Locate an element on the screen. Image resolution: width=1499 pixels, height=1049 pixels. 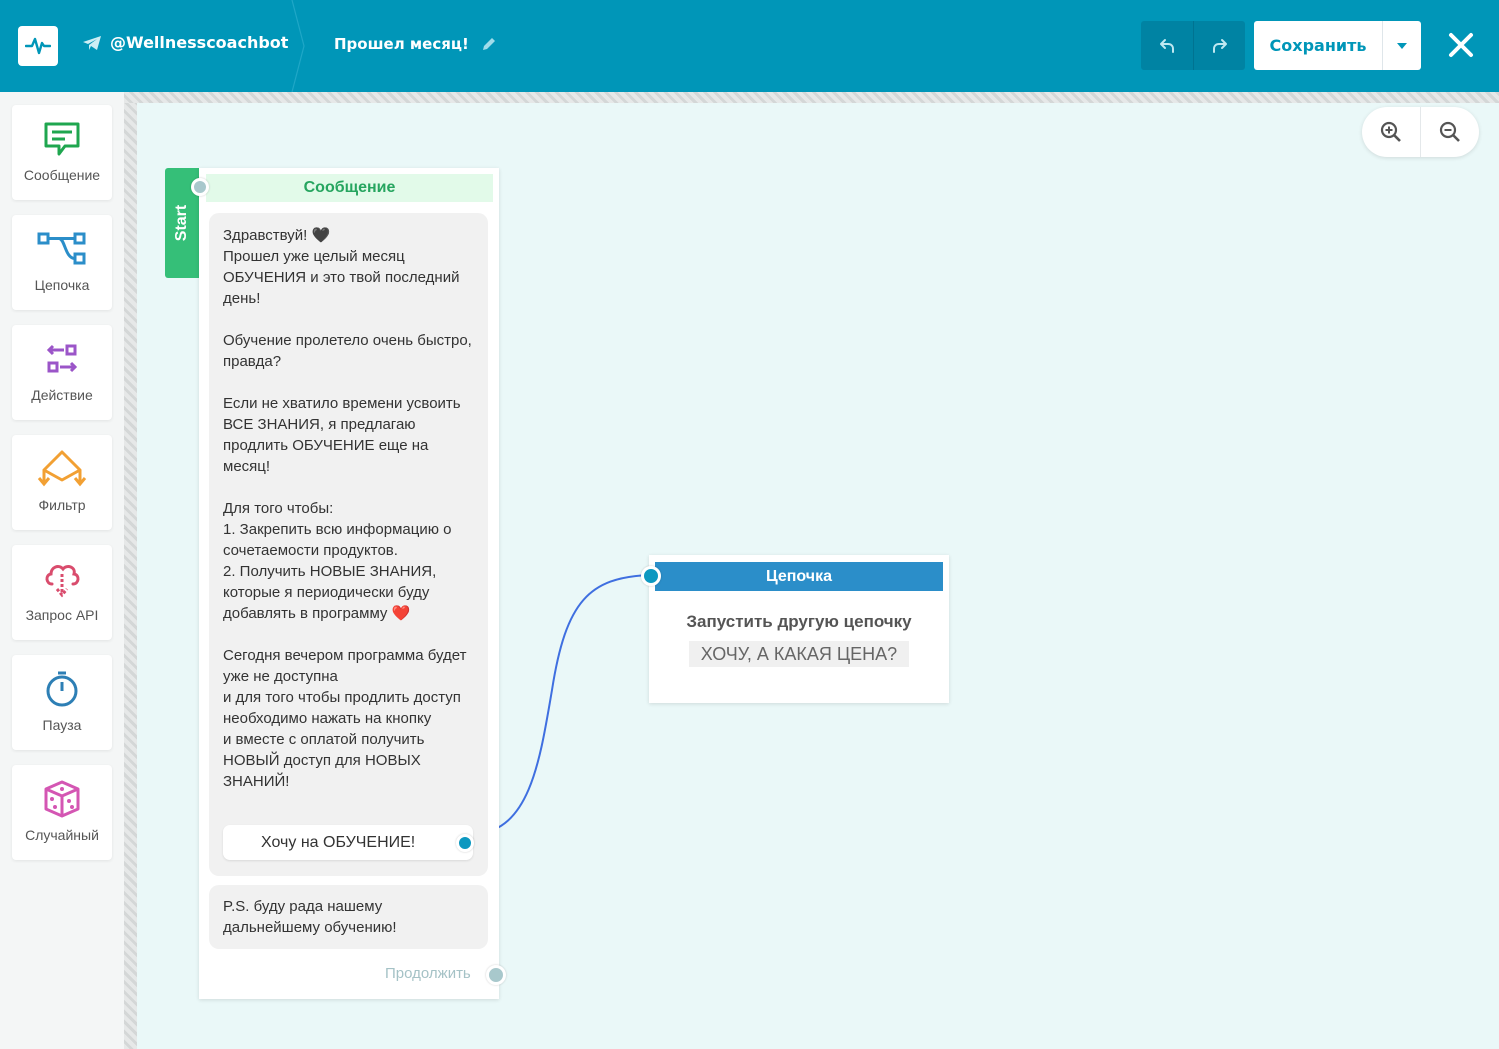
dice-icon is located at coordinates (62, 799).